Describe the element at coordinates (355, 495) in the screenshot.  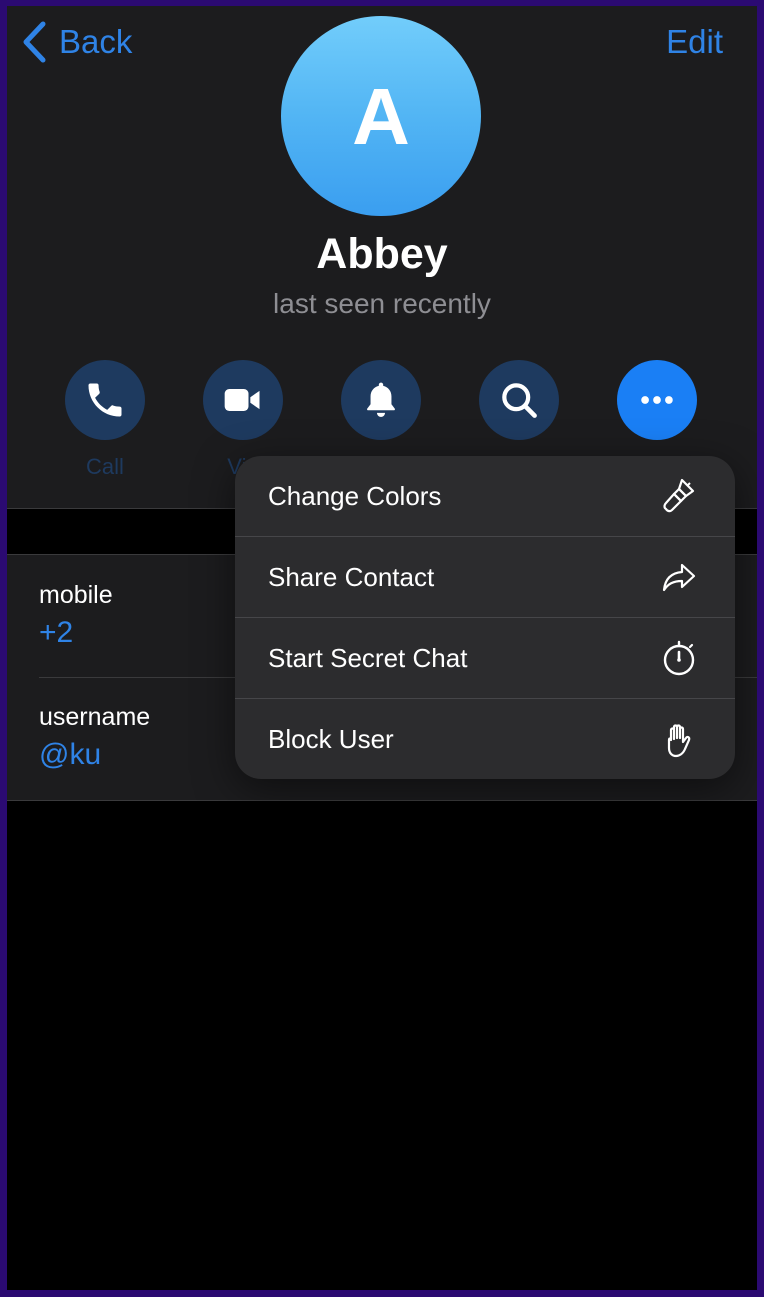
I see `menu-item-label: Change Colors` at that location.